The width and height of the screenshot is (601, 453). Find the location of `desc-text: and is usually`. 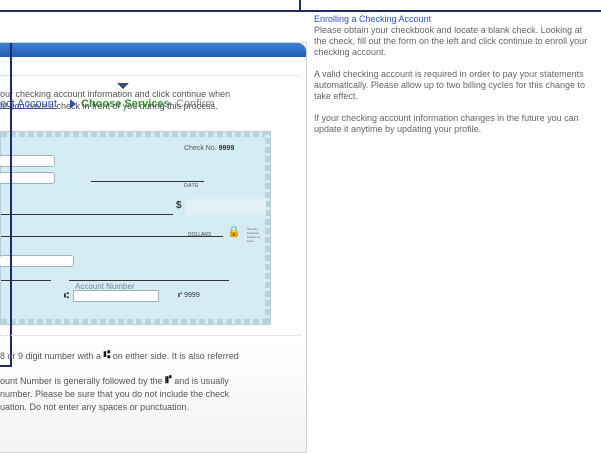

desc-text: and is usually is located at coordinates (201, 381).